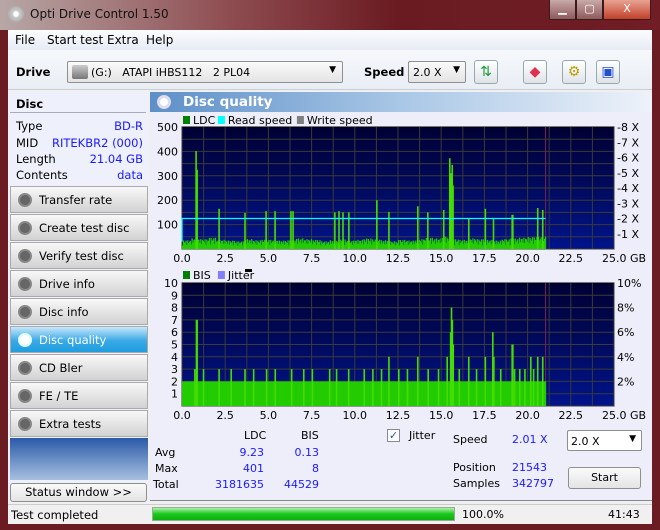  Describe the element at coordinates (628, 188) in the screenshot. I see `y2-tick-label: -4 X` at that location.